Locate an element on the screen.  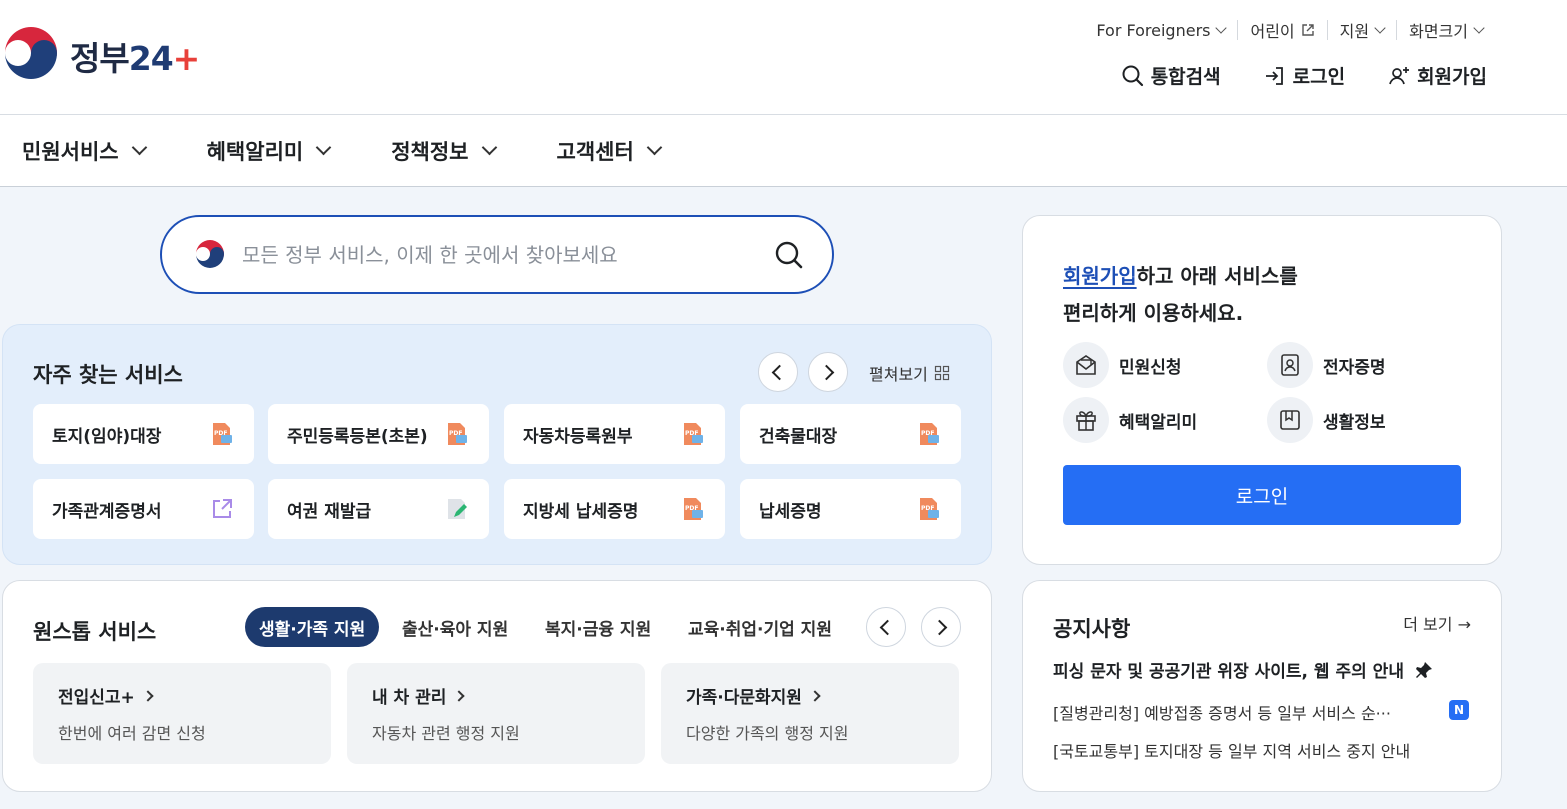
service-label: 납세증명 is located at coordinates (790, 511).